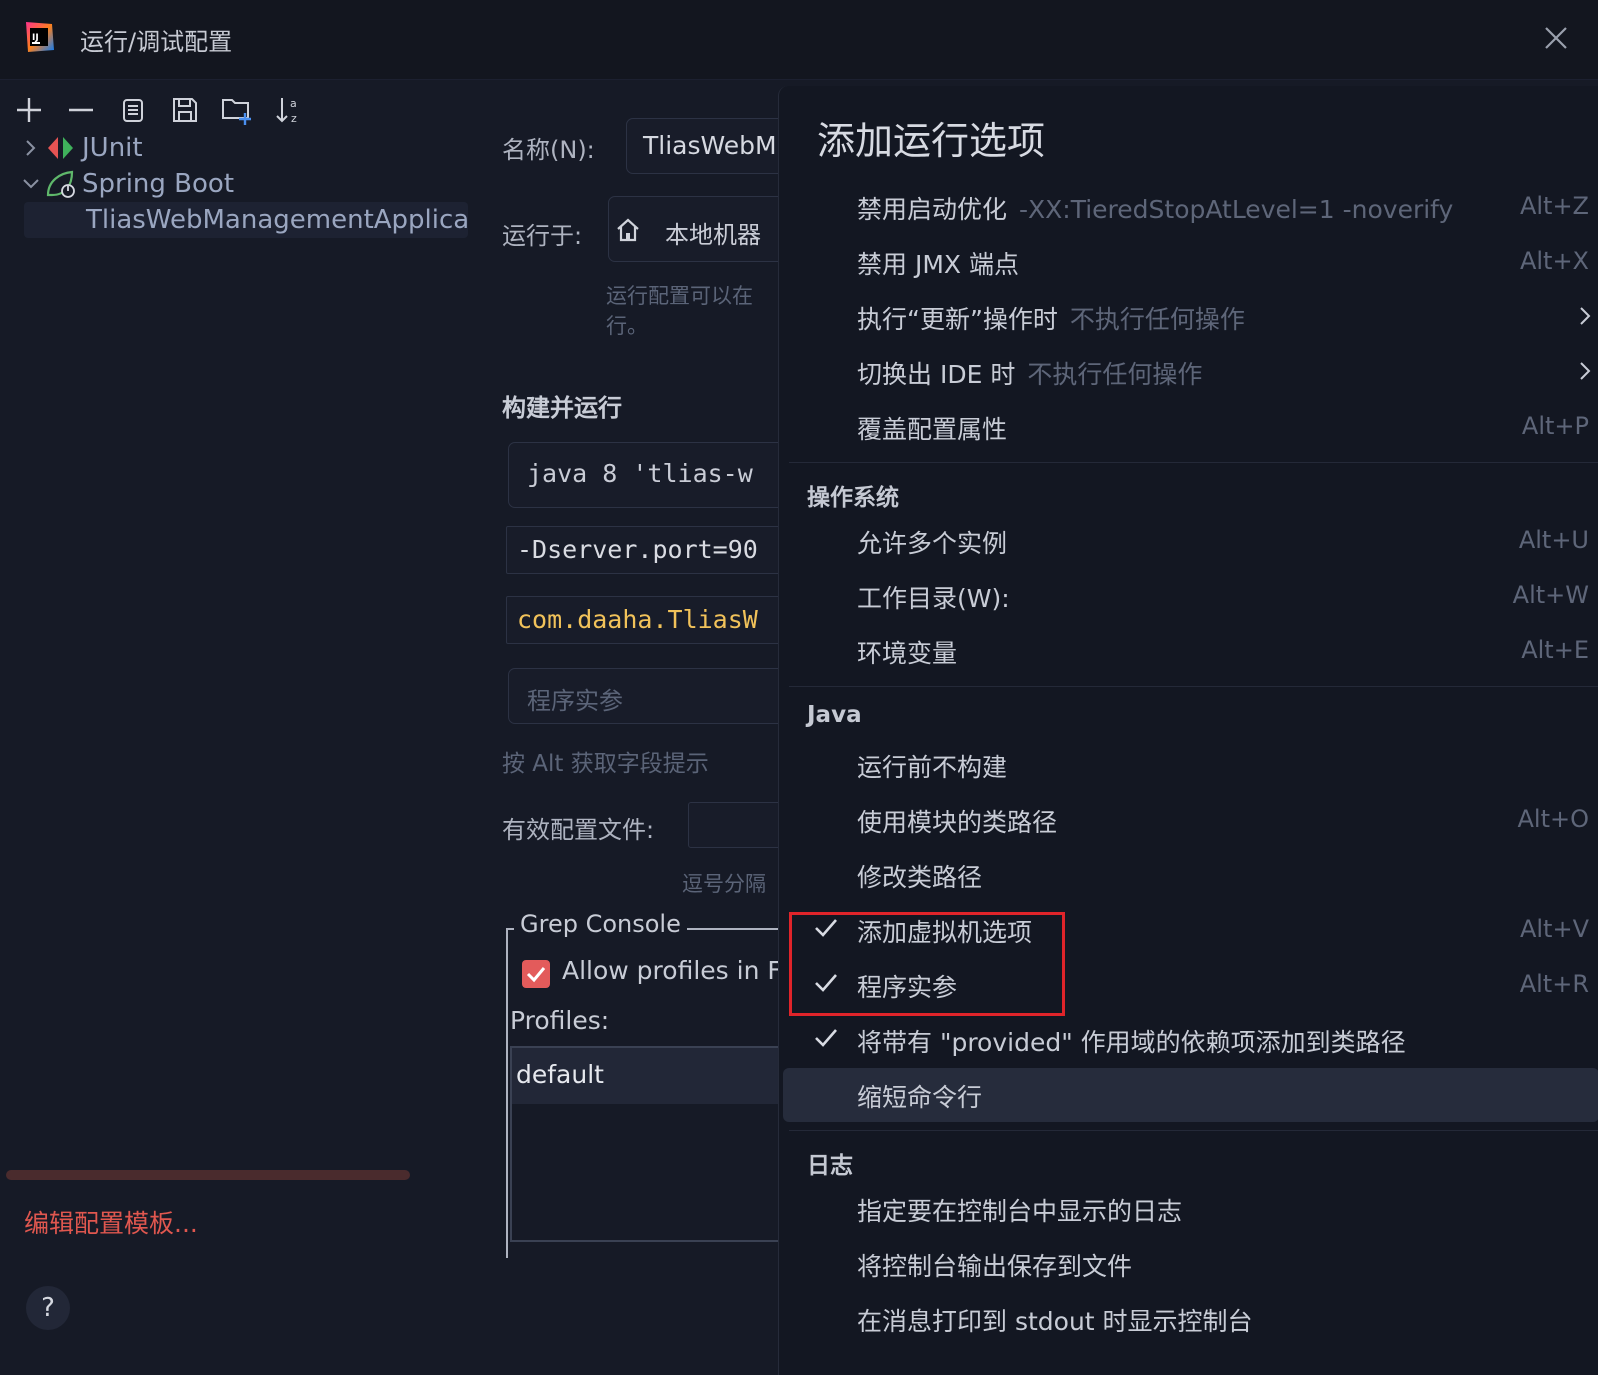 The height and width of the screenshot is (1375, 1598). I want to click on allow-profiles-checkbox, so click(536, 974).